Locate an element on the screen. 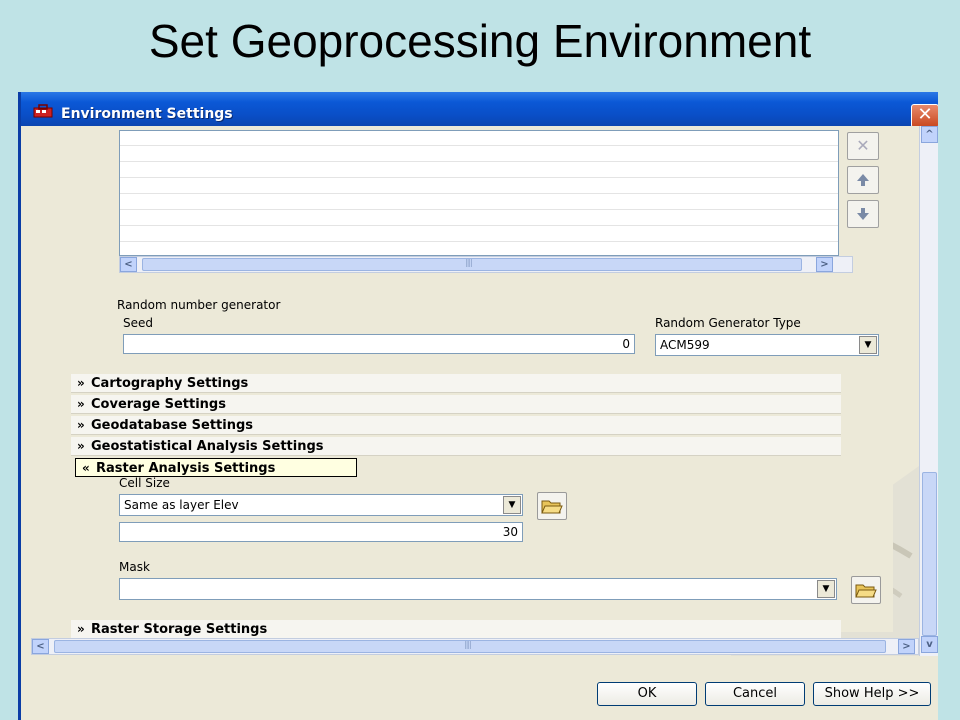 Image resolution: width=960 pixels, height=720 pixels. section-label: Raster Analysis Settings is located at coordinates (186, 468).